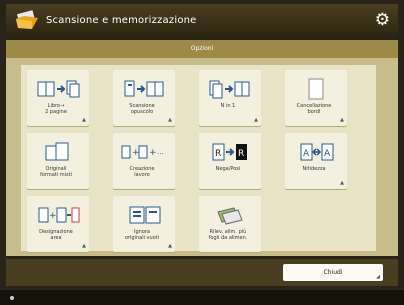 The height and width of the screenshot is (305, 404). I want to click on option-negative-positive: R R Nega/Posi, so click(230, 161).